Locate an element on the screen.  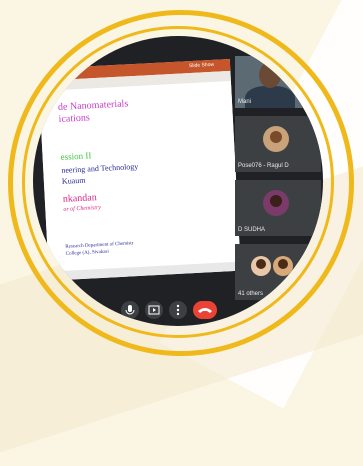
participant-grid: Mani Pose076 - Ragul D D SUDHA 41 others is located at coordinates (279, 186).